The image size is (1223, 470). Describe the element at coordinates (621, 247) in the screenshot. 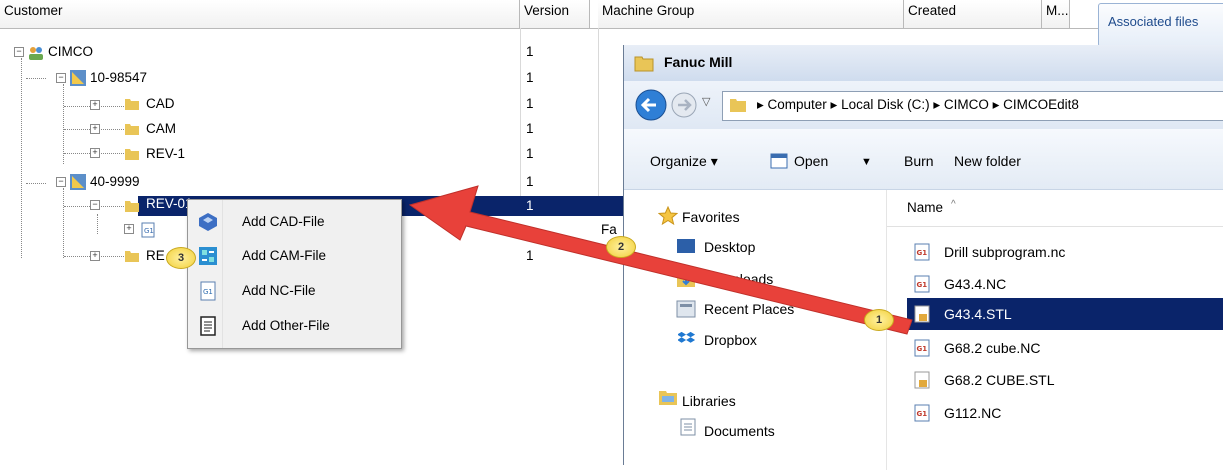

I see `callout-badge-2: 2` at that location.